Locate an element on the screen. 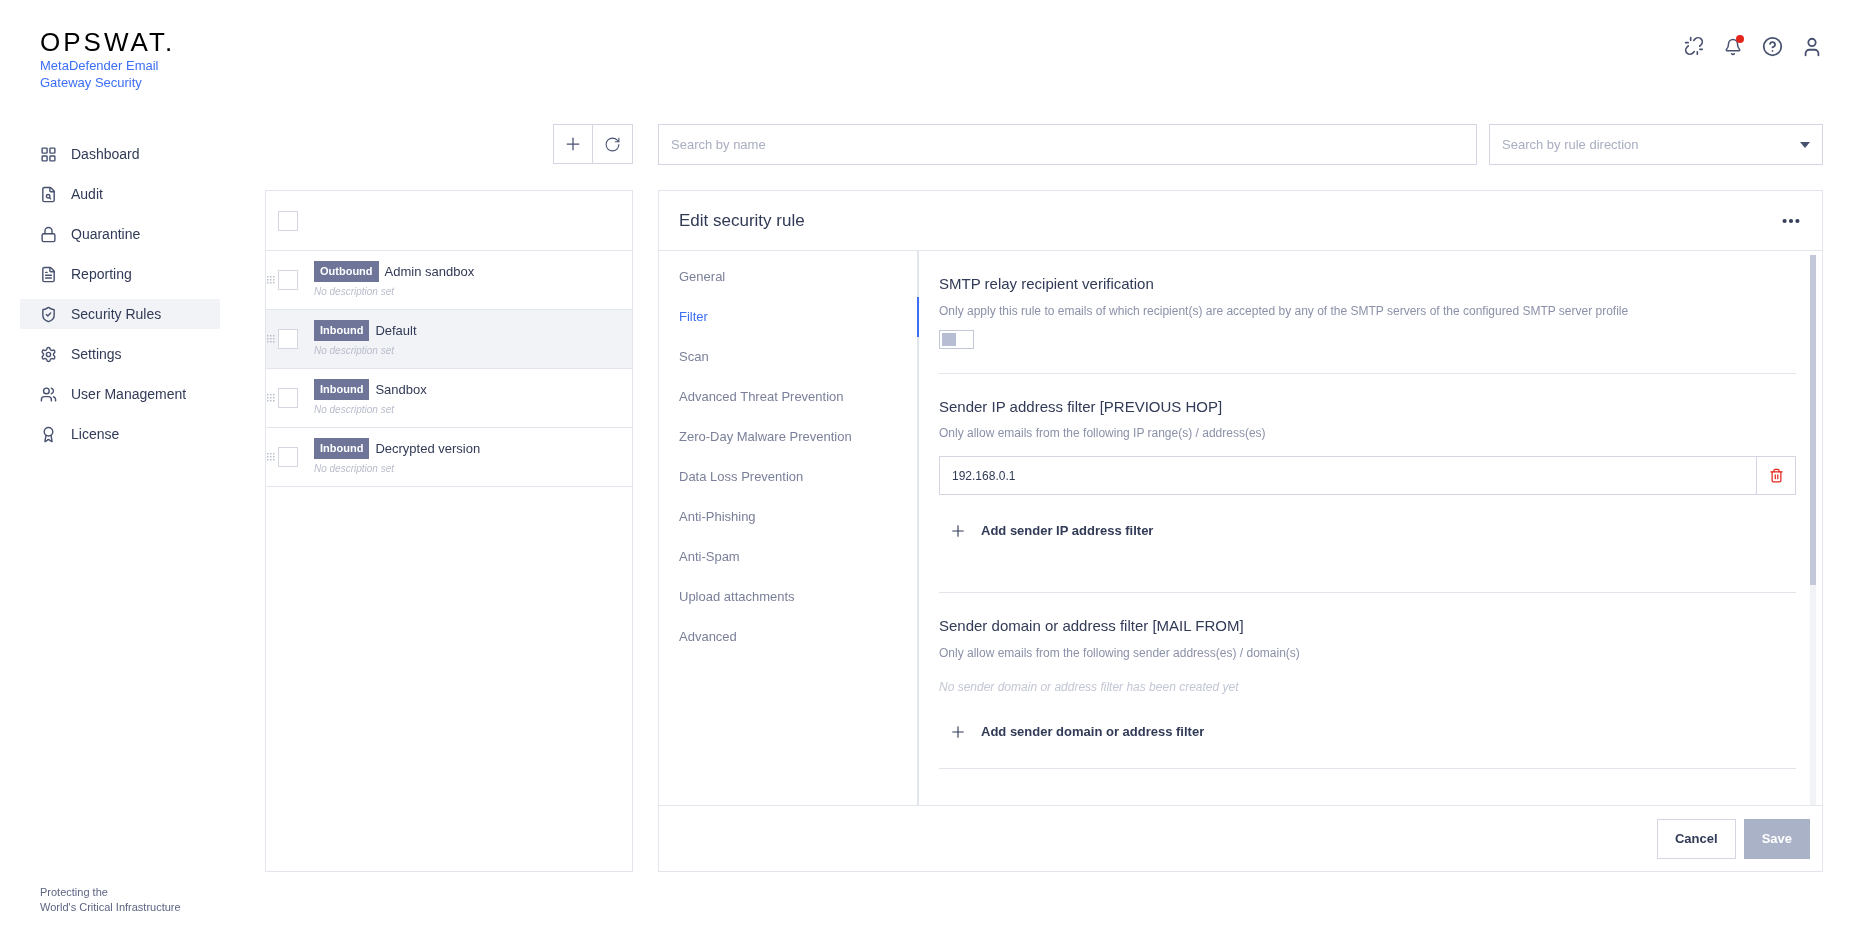 This screenshot has width=1866, height=947. refresh-icon is located at coordinates (612, 144).